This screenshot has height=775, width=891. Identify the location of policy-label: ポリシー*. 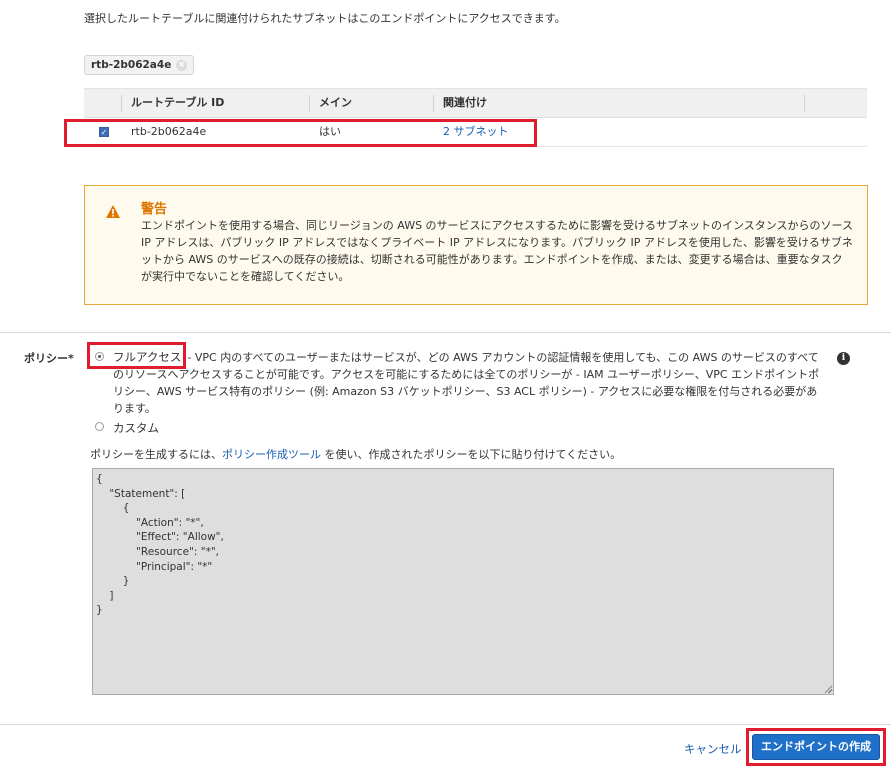
(49, 358).